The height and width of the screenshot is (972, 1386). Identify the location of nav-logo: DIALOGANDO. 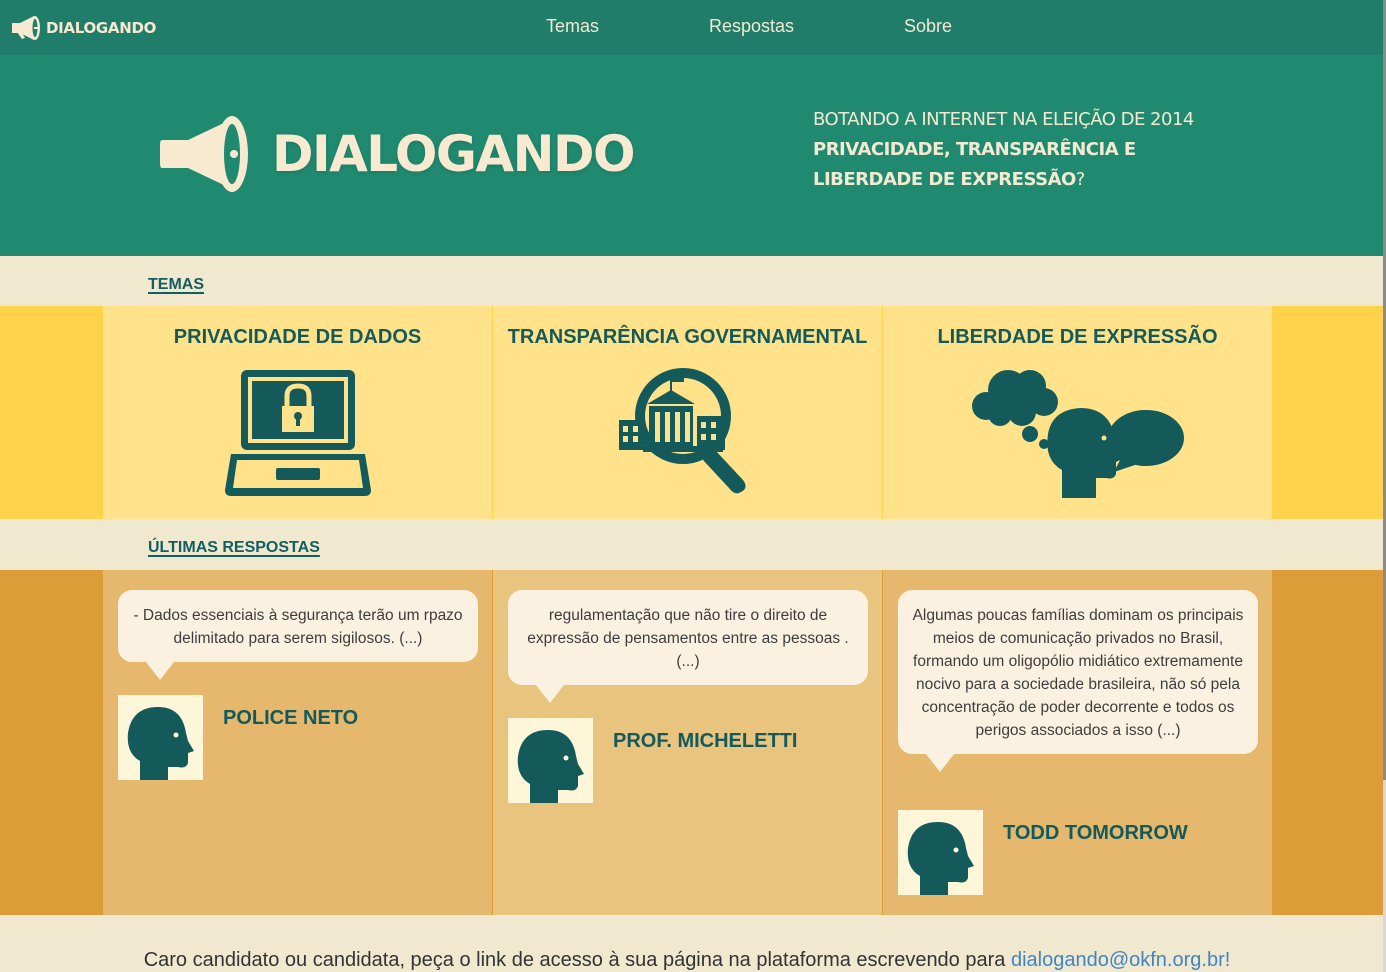
(83, 28).